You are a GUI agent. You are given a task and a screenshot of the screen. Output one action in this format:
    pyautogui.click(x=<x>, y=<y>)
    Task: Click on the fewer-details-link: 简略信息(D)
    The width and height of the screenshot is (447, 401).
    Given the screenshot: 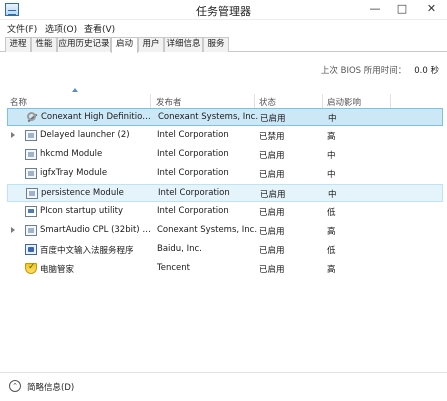 What is the action you would take?
    pyautogui.click(x=50, y=387)
    